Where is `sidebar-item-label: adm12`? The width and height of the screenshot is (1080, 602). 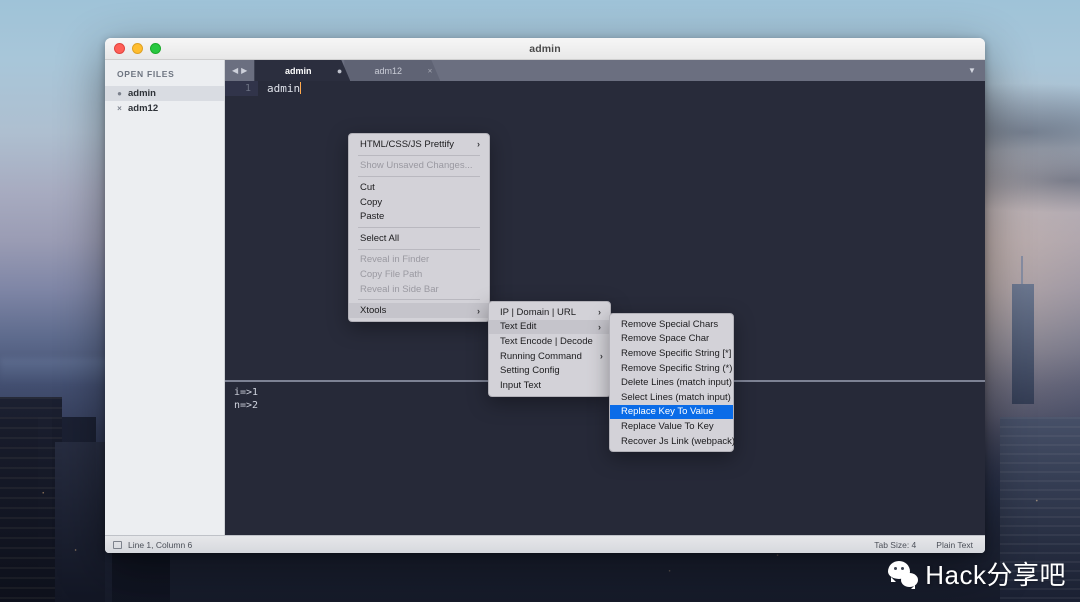 sidebar-item-label: adm12 is located at coordinates (143, 108).